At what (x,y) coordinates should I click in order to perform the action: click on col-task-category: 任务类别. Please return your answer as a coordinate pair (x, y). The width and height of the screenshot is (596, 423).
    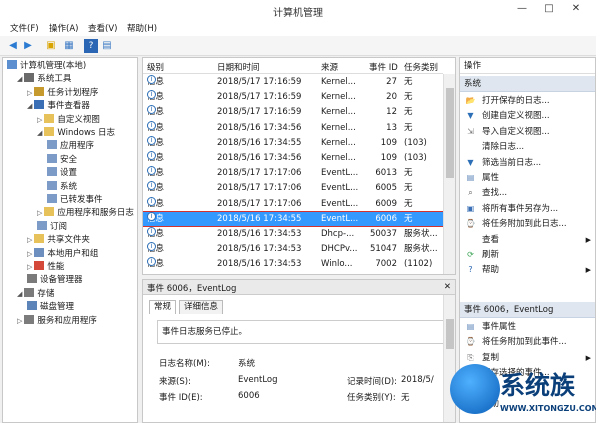
    Looking at the image, I should click on (421, 67).